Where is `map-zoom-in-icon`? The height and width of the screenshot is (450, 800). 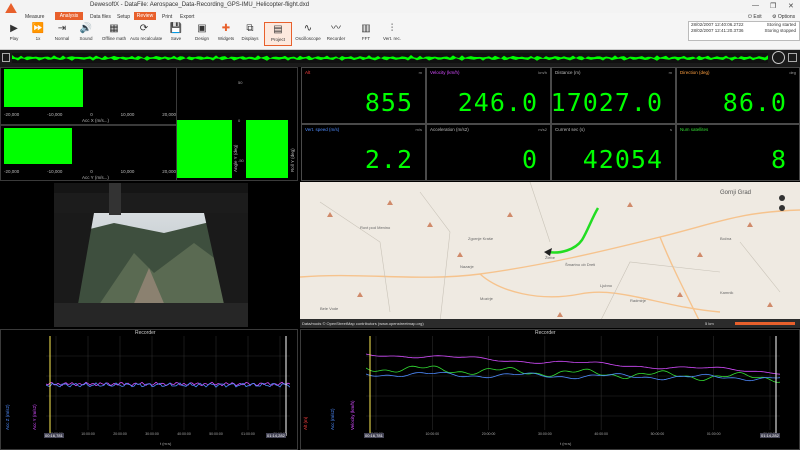 map-zoom-in-icon is located at coordinates (782, 198).